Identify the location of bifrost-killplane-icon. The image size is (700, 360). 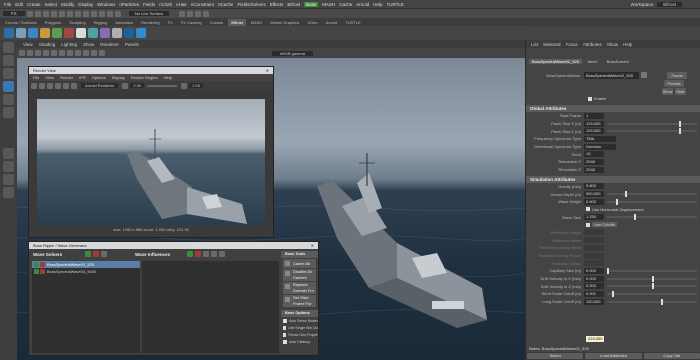
(69, 33).